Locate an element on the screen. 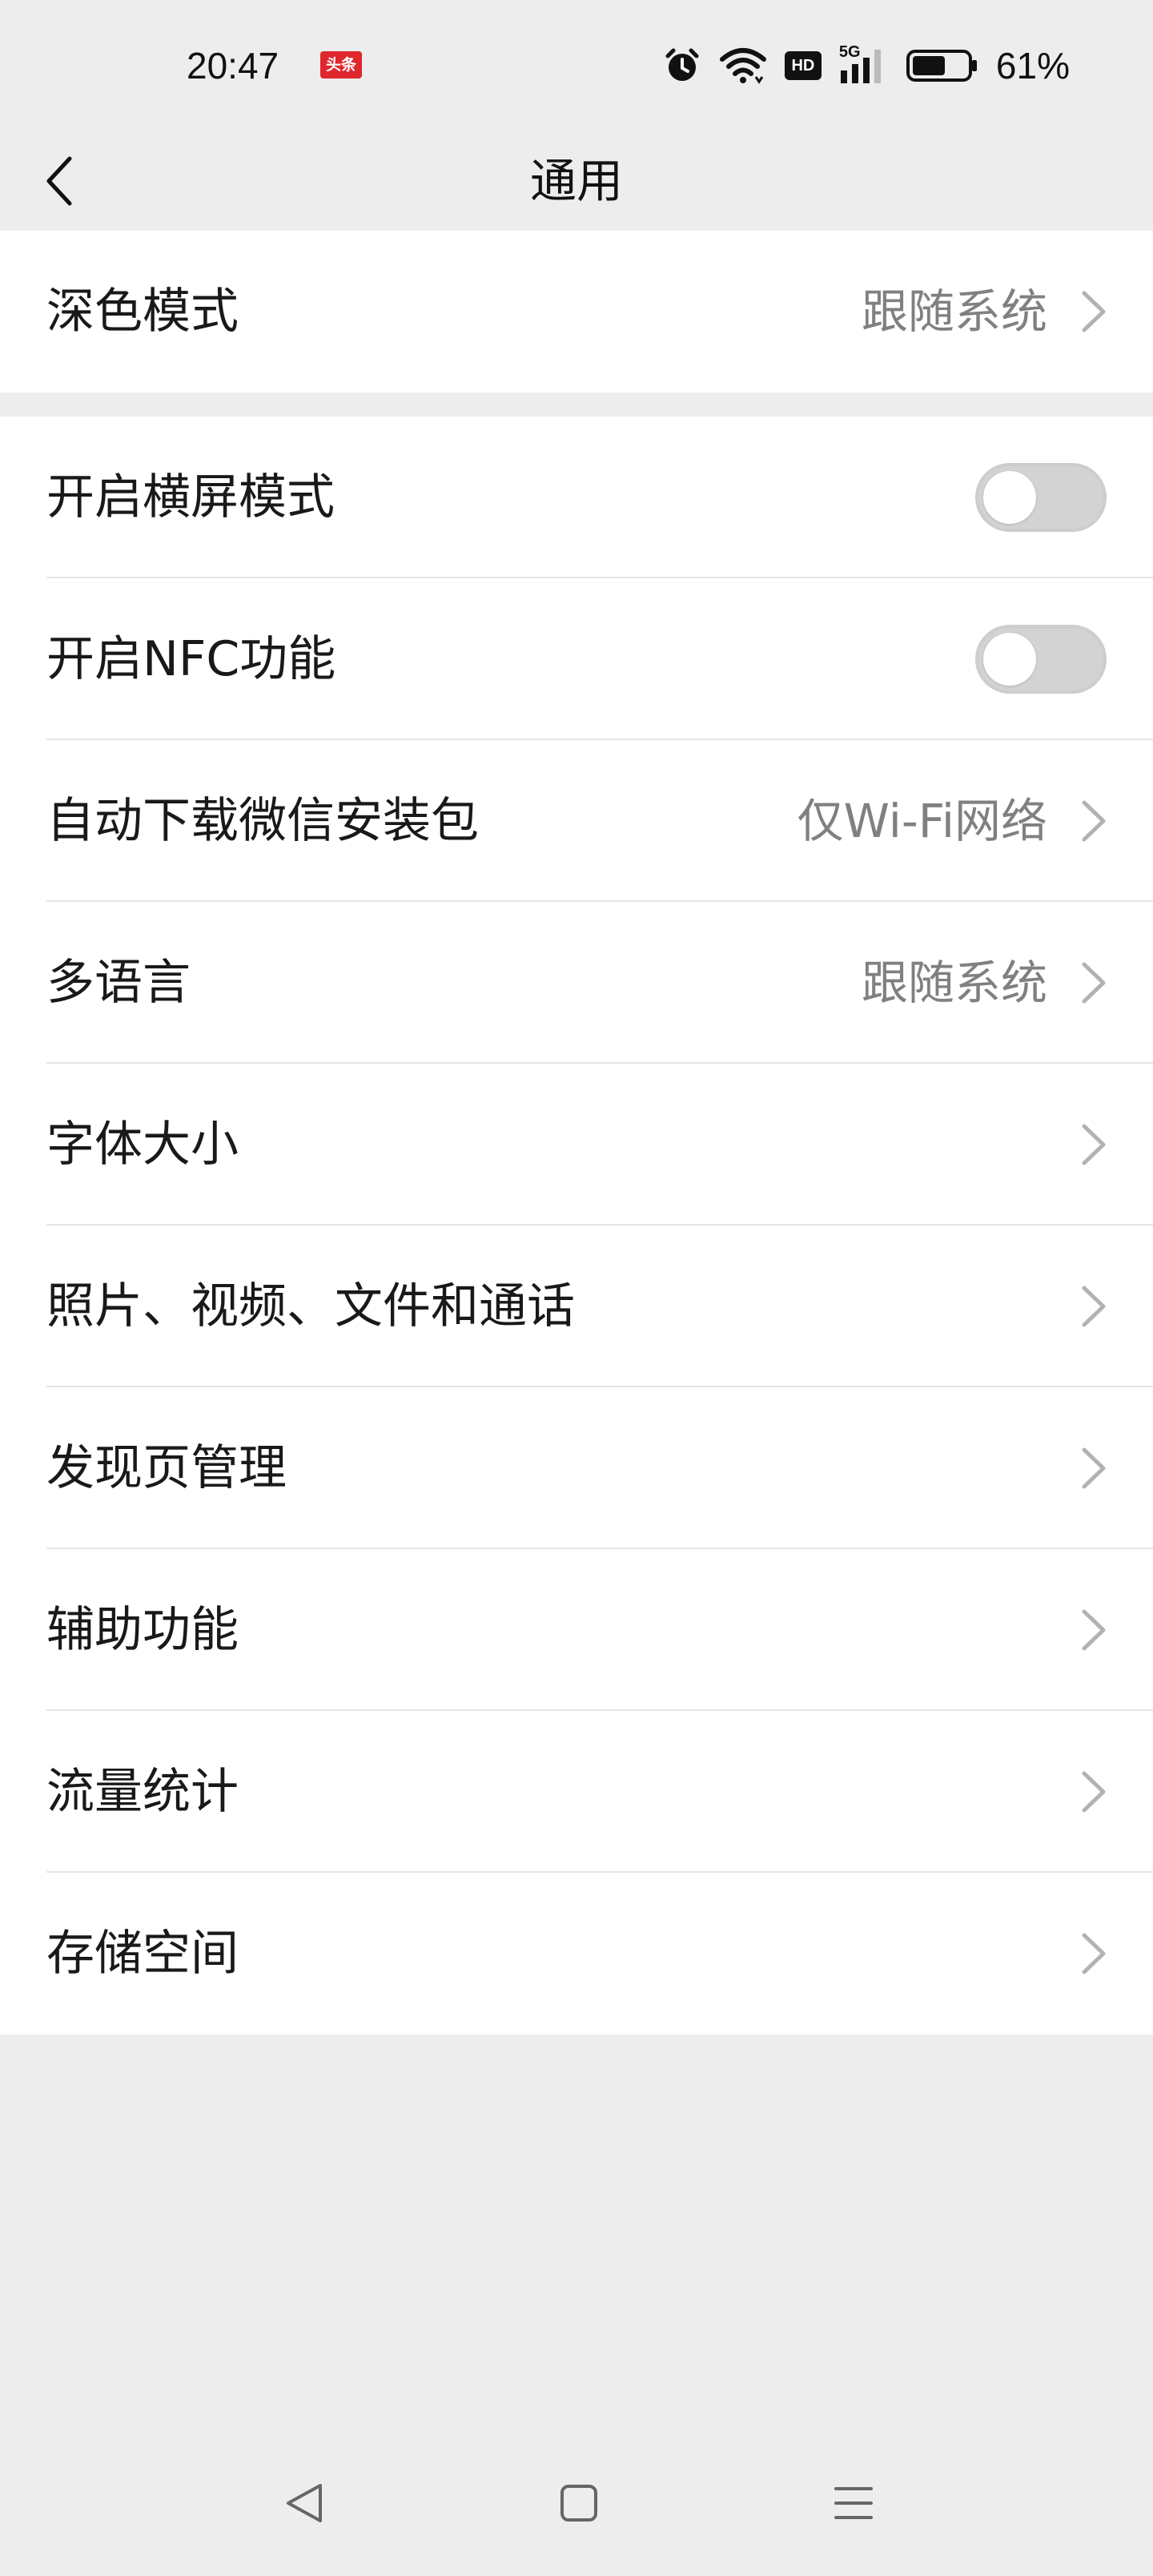  hd-icon: HD is located at coordinates (803, 65).